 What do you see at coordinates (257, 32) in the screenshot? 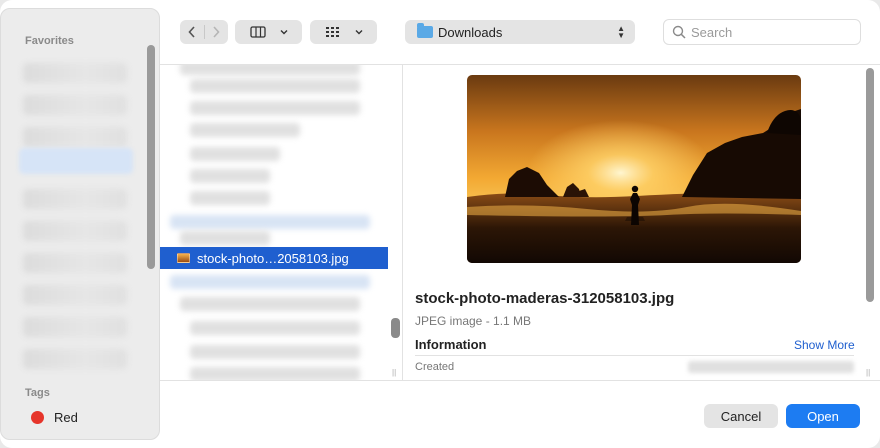
I see `columns-view-icon` at bounding box center [257, 32].